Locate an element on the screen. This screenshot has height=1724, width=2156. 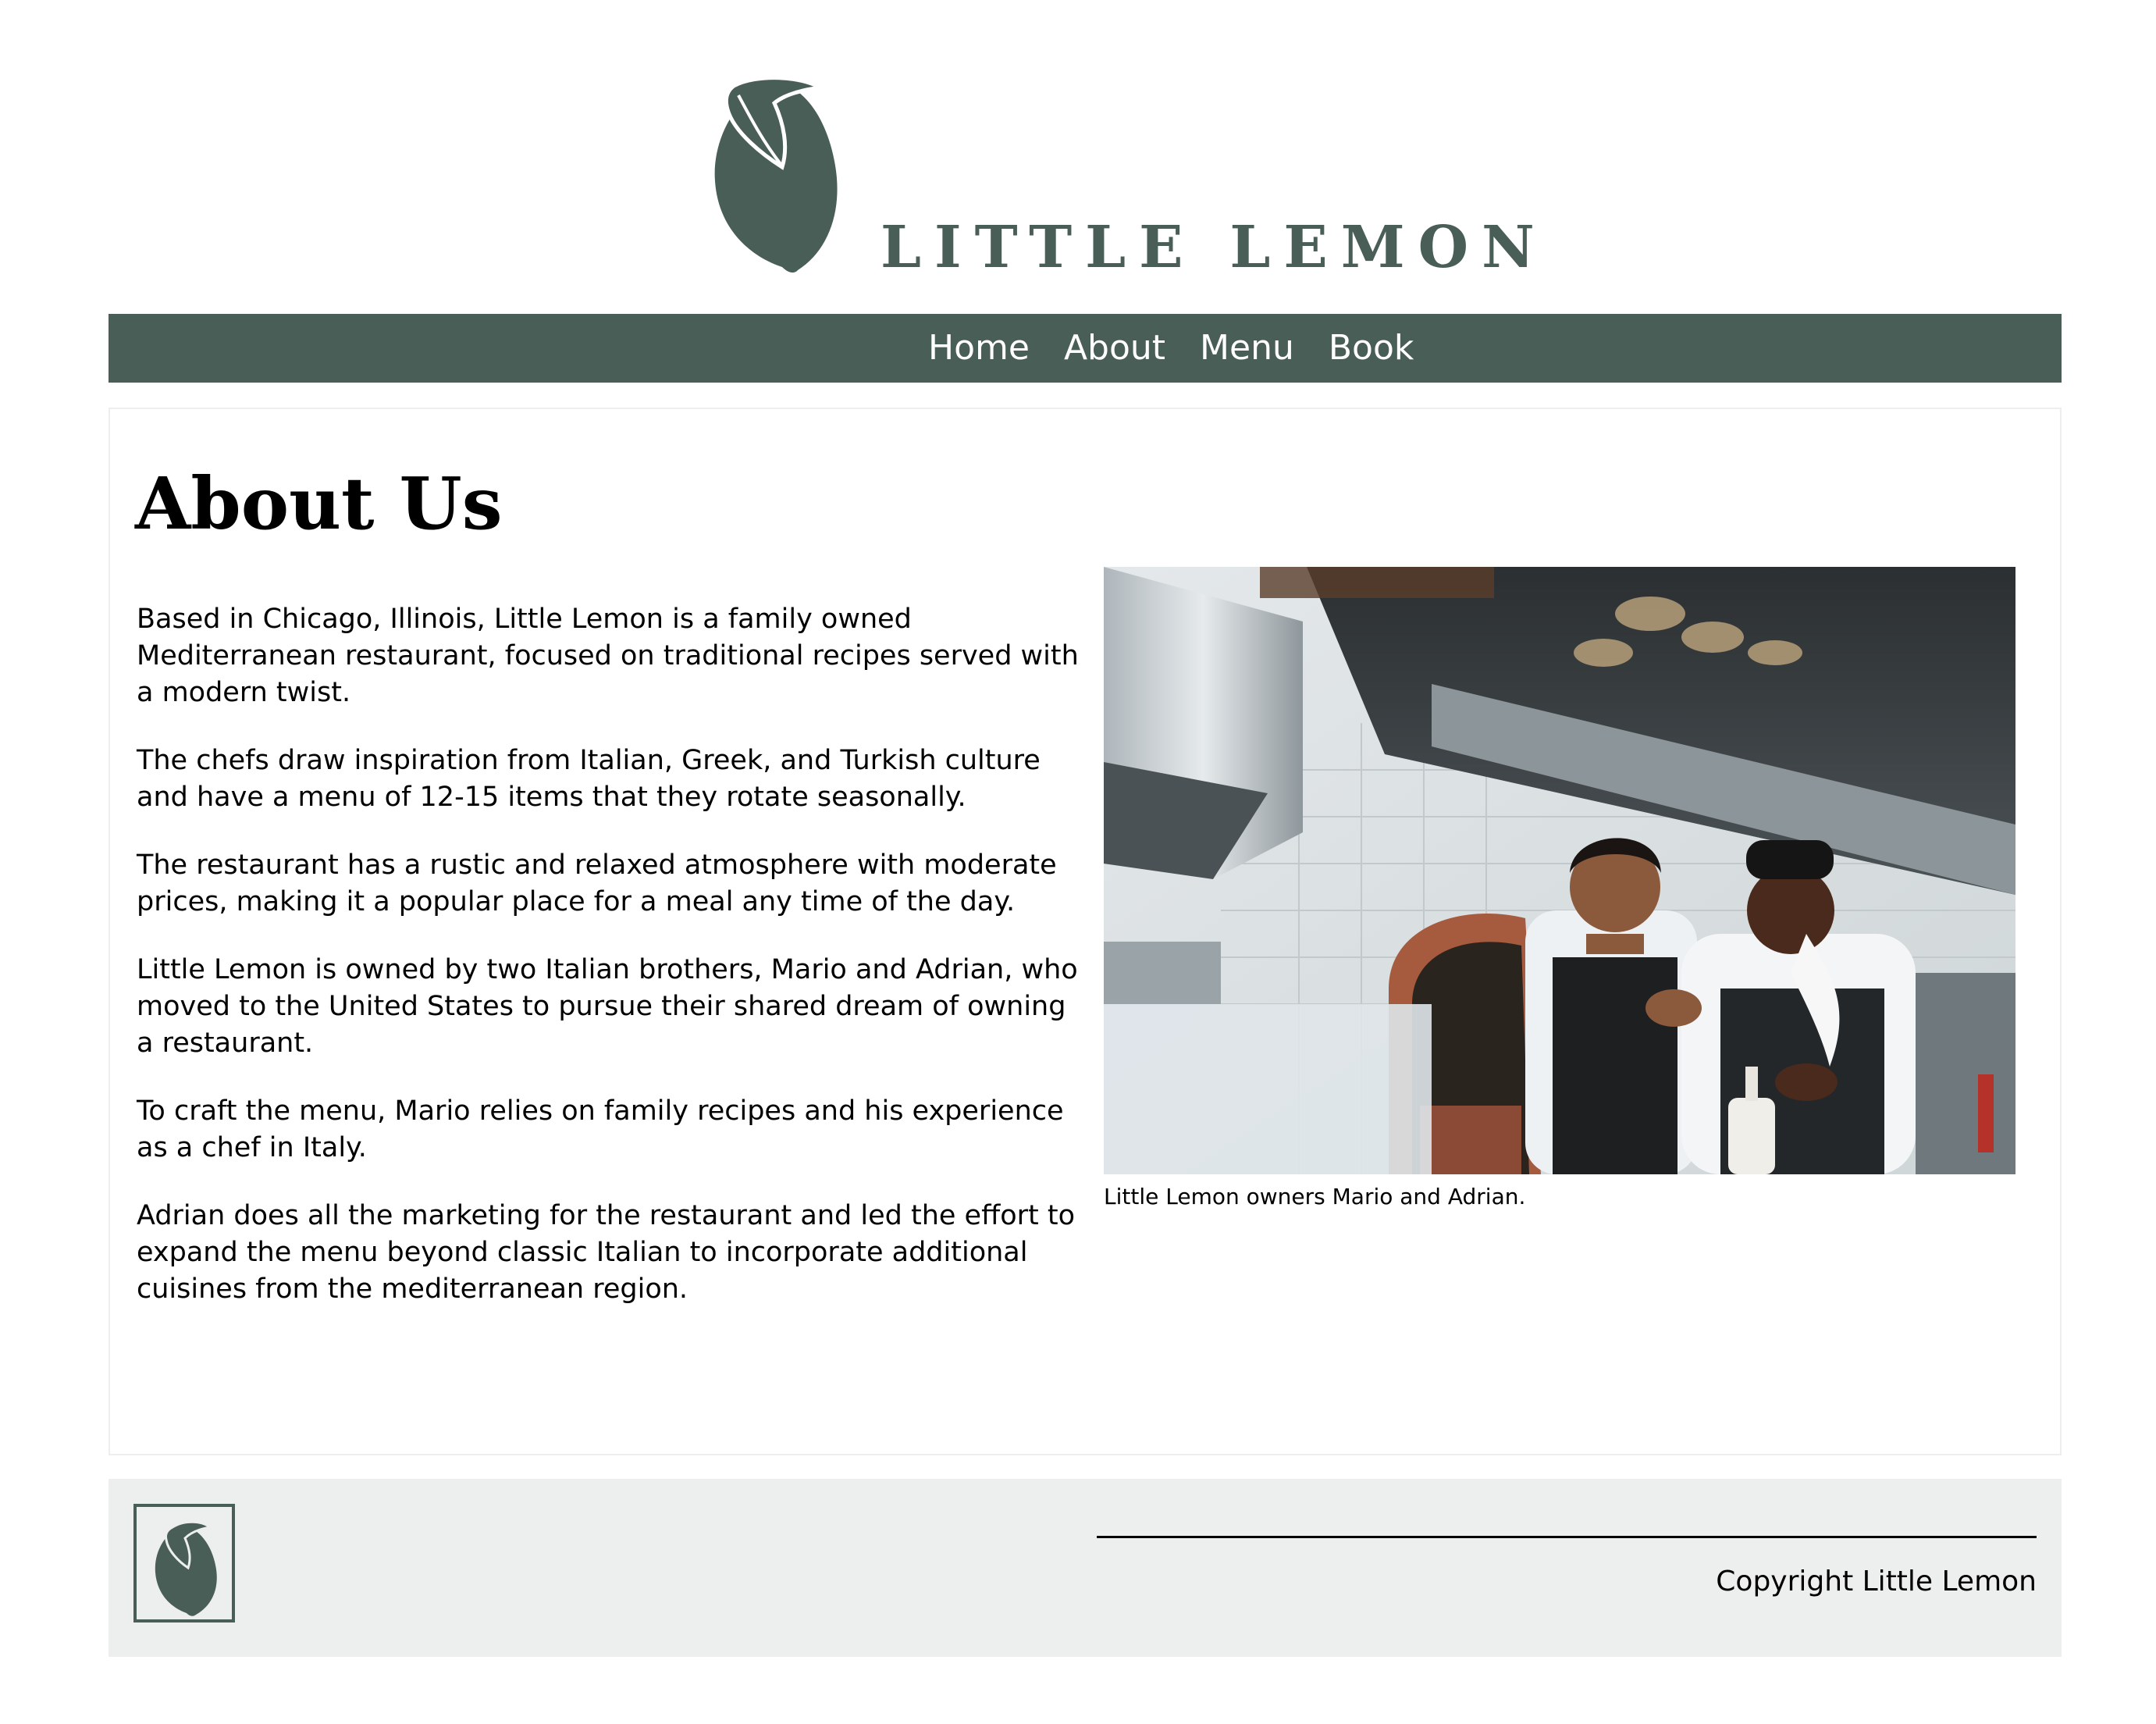
header-logo: LITTLE LEMON is located at coordinates (1122, 178).